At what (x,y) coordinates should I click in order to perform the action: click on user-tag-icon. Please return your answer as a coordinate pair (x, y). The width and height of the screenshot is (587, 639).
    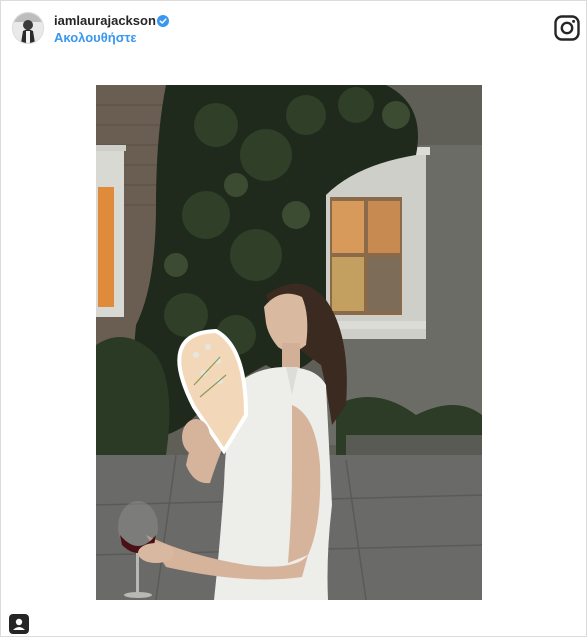
    Looking at the image, I should click on (19, 624).